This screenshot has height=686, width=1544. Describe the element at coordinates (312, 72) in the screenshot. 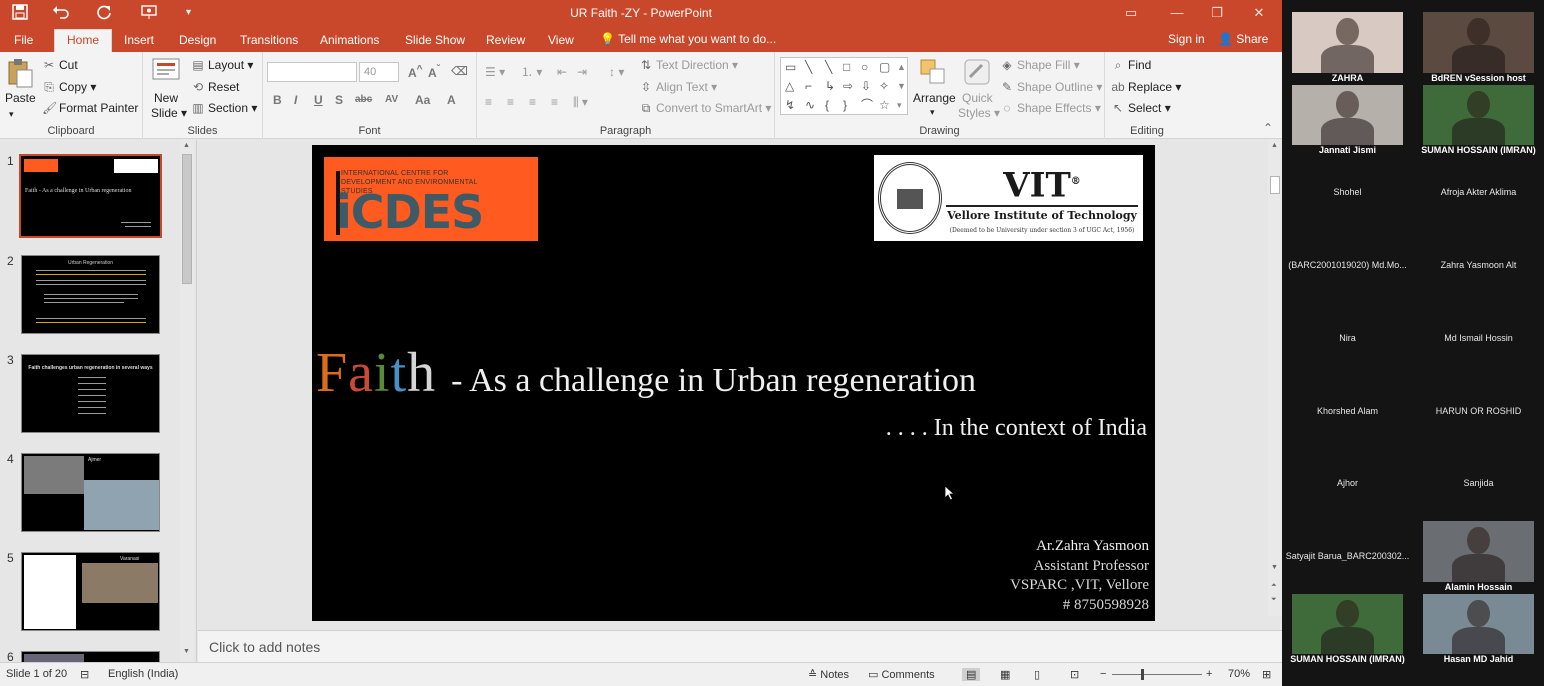

I see `font-name-box` at that location.